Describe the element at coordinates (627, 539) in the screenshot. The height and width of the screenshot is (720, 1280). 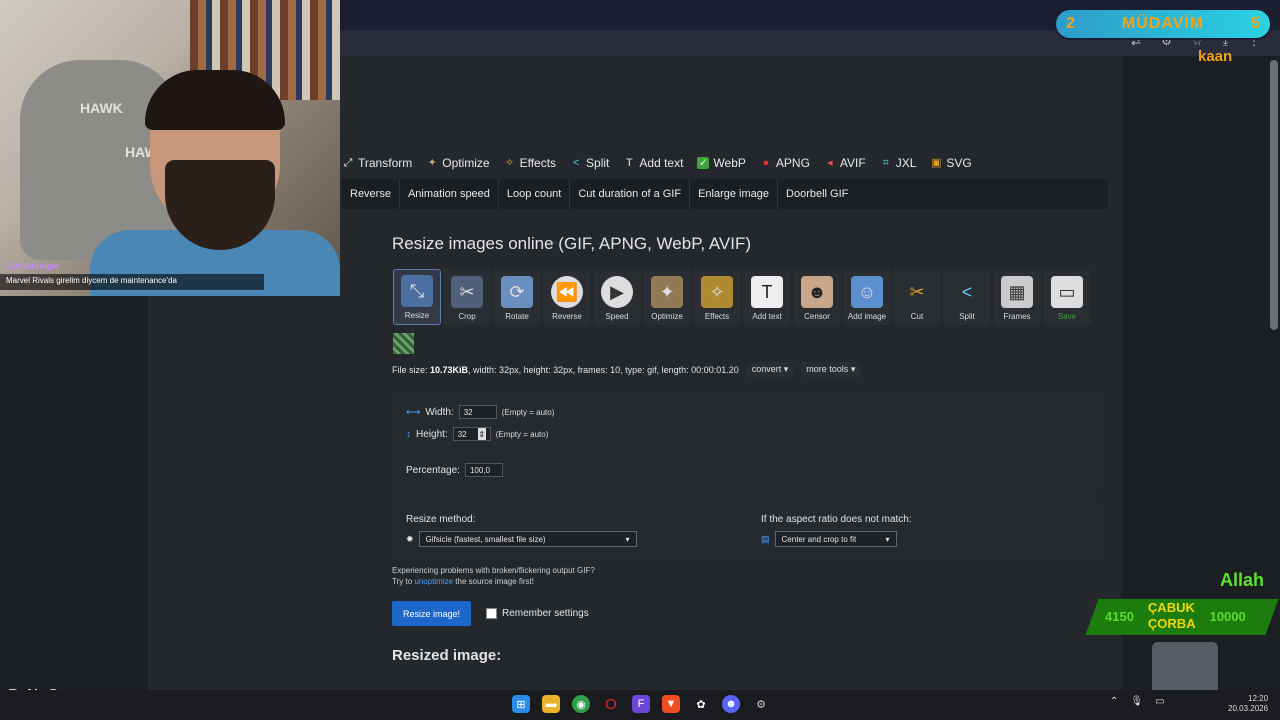
I see `chevron-down-icon: ▾` at that location.